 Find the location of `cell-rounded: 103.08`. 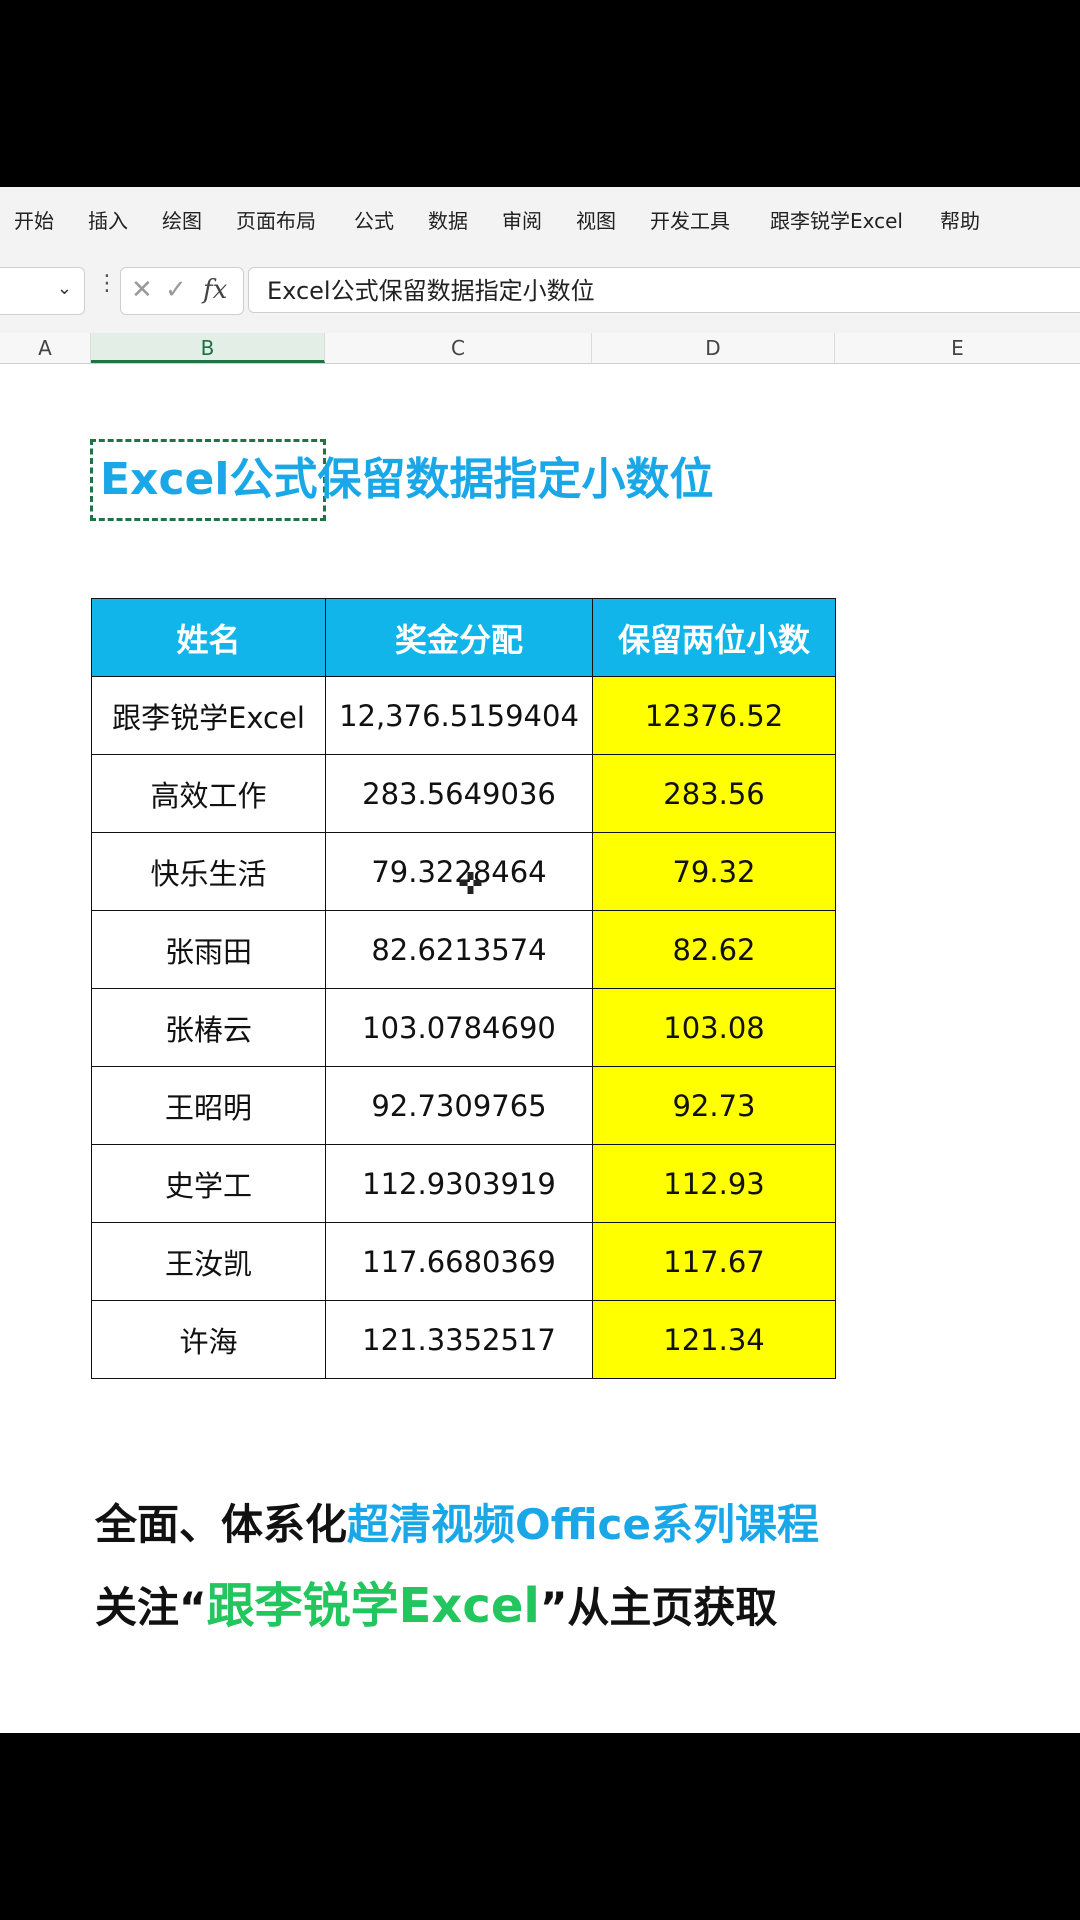

cell-rounded: 103.08 is located at coordinates (714, 1027).